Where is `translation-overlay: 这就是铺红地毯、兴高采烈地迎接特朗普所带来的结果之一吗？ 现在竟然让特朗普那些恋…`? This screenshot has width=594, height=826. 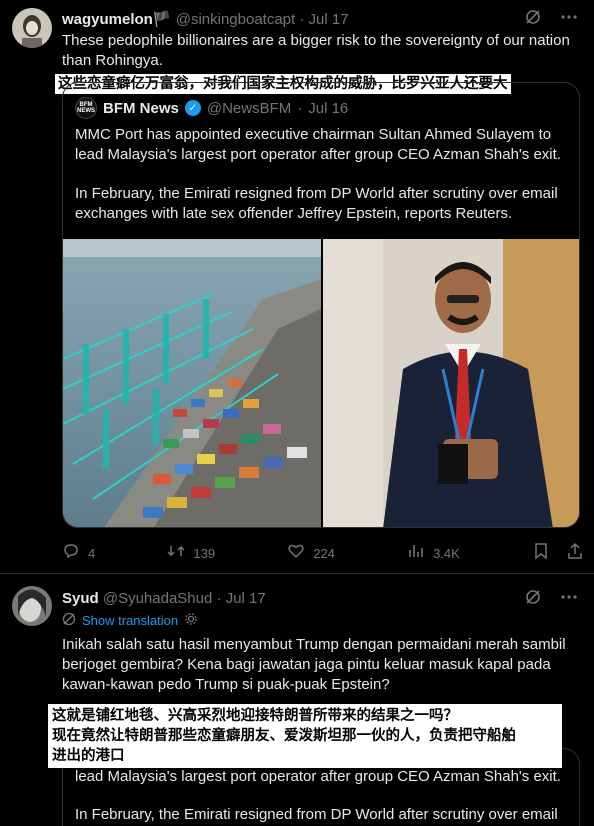
translation-overlay: 这就是铺红地毯、兴高采烈地迎接特朗普所带来的结果之一吗？ 现在竟然让特朗普那些恋… is located at coordinates (305, 736).